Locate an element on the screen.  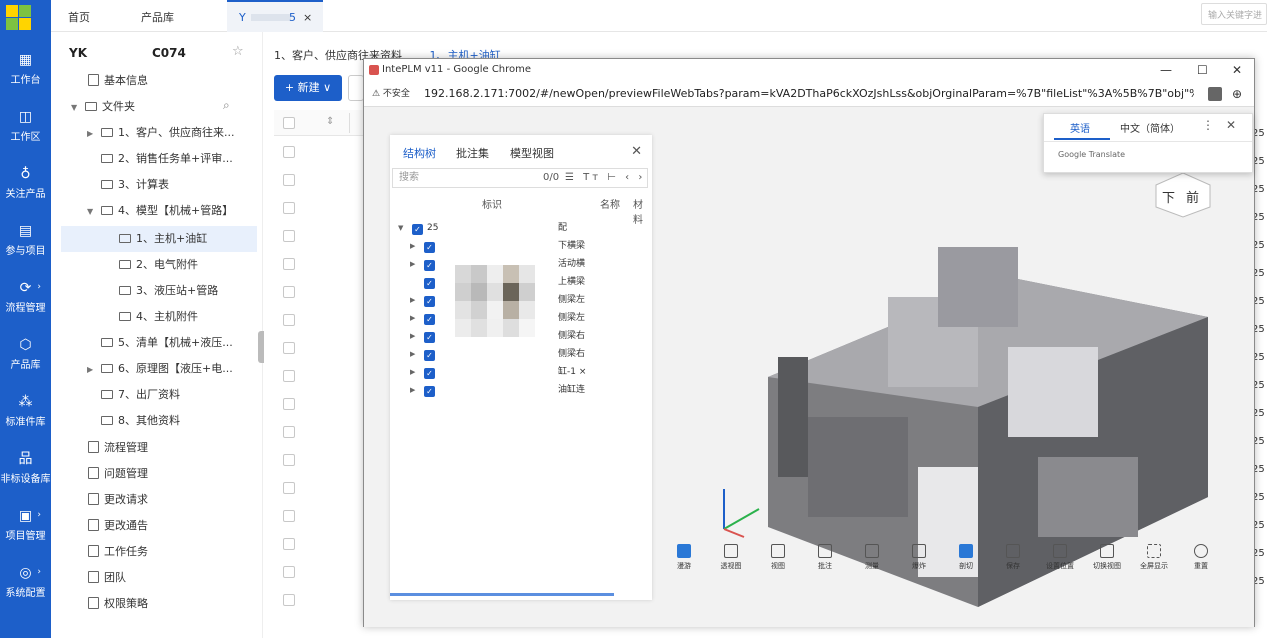
lang-english-tab: 英语 is located at coordinates (1080, 127).